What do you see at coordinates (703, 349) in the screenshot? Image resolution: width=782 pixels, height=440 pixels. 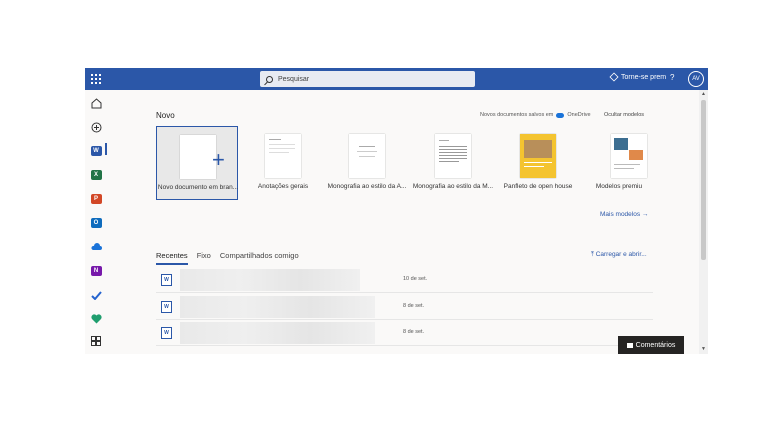 I see `scroll-down-icon: ▼` at bounding box center [703, 349].